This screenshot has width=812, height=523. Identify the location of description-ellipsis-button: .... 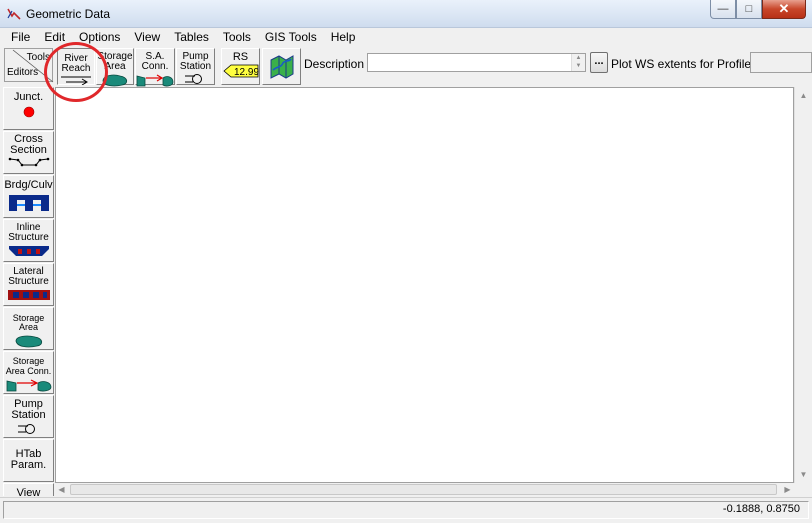
(599, 62).